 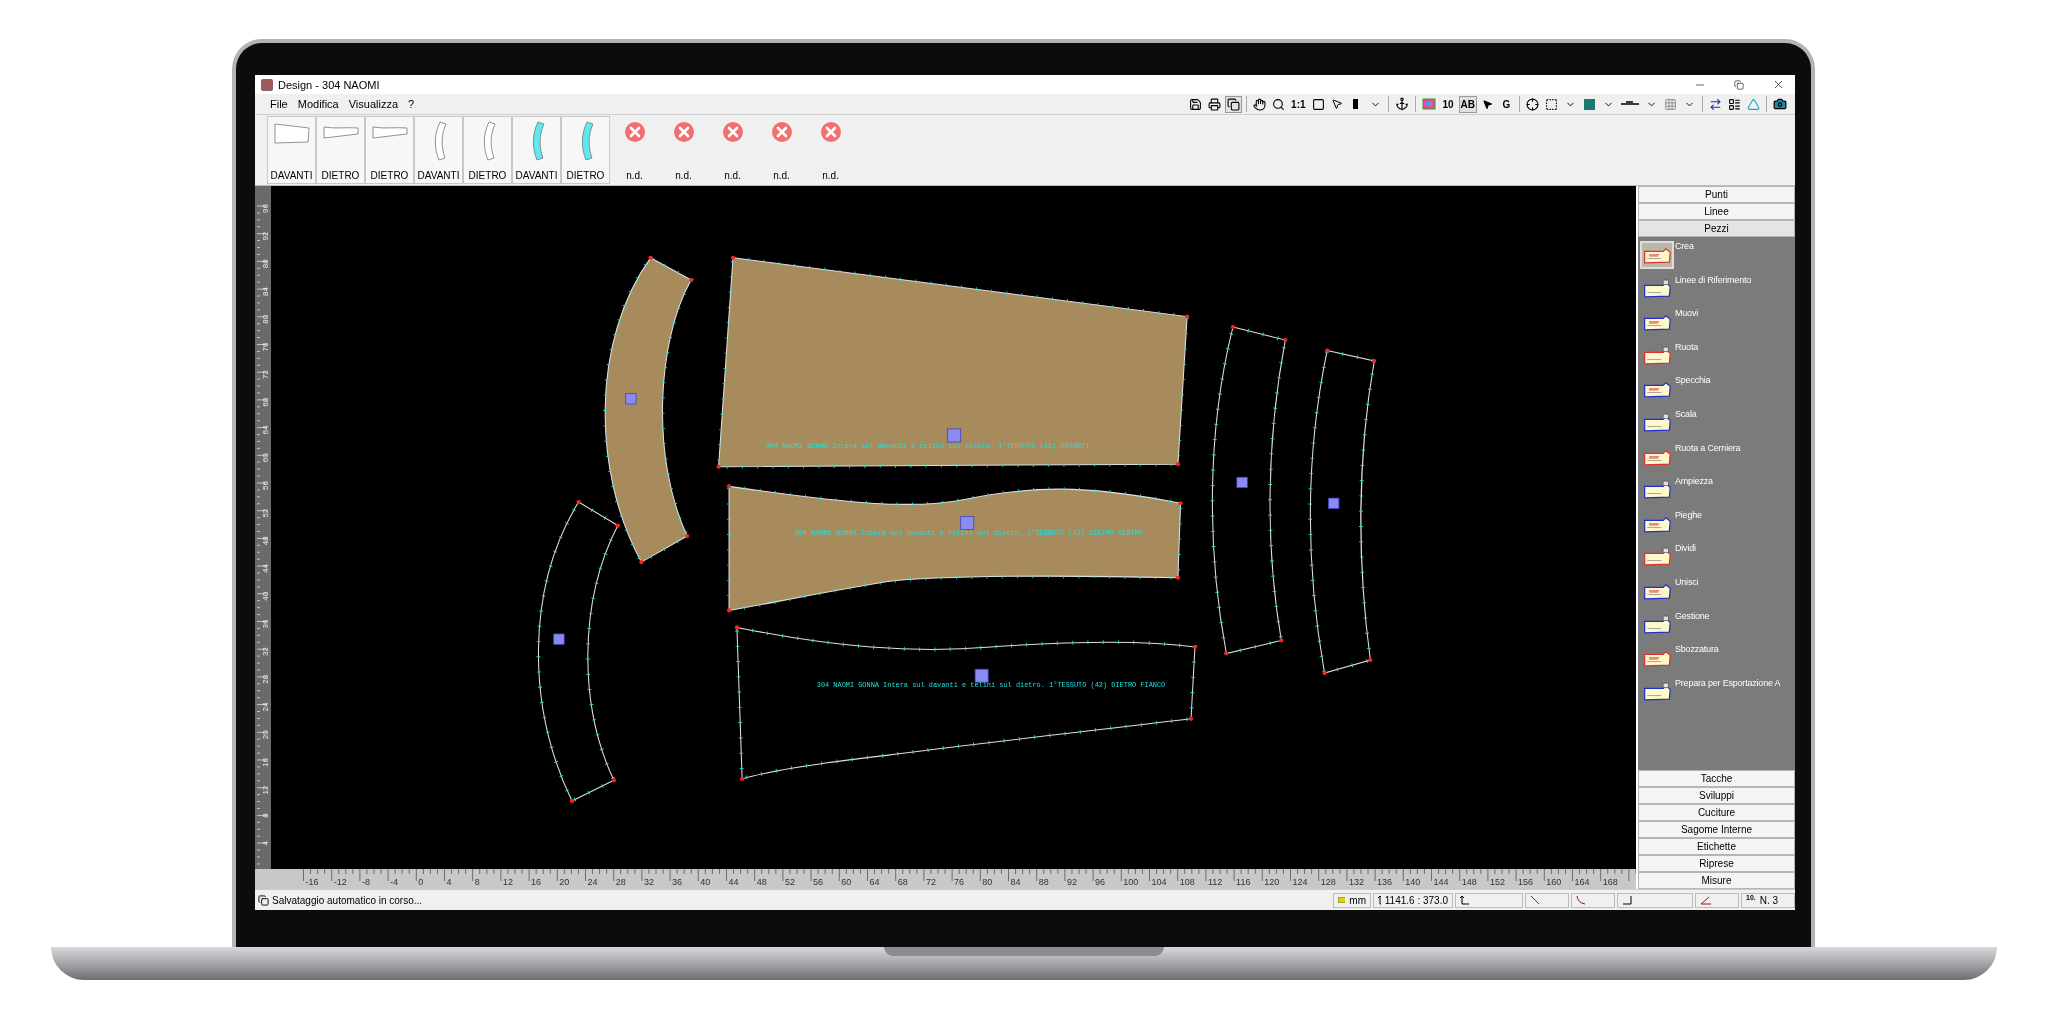 I want to click on curve-line-icon, so click(x=1581, y=900).